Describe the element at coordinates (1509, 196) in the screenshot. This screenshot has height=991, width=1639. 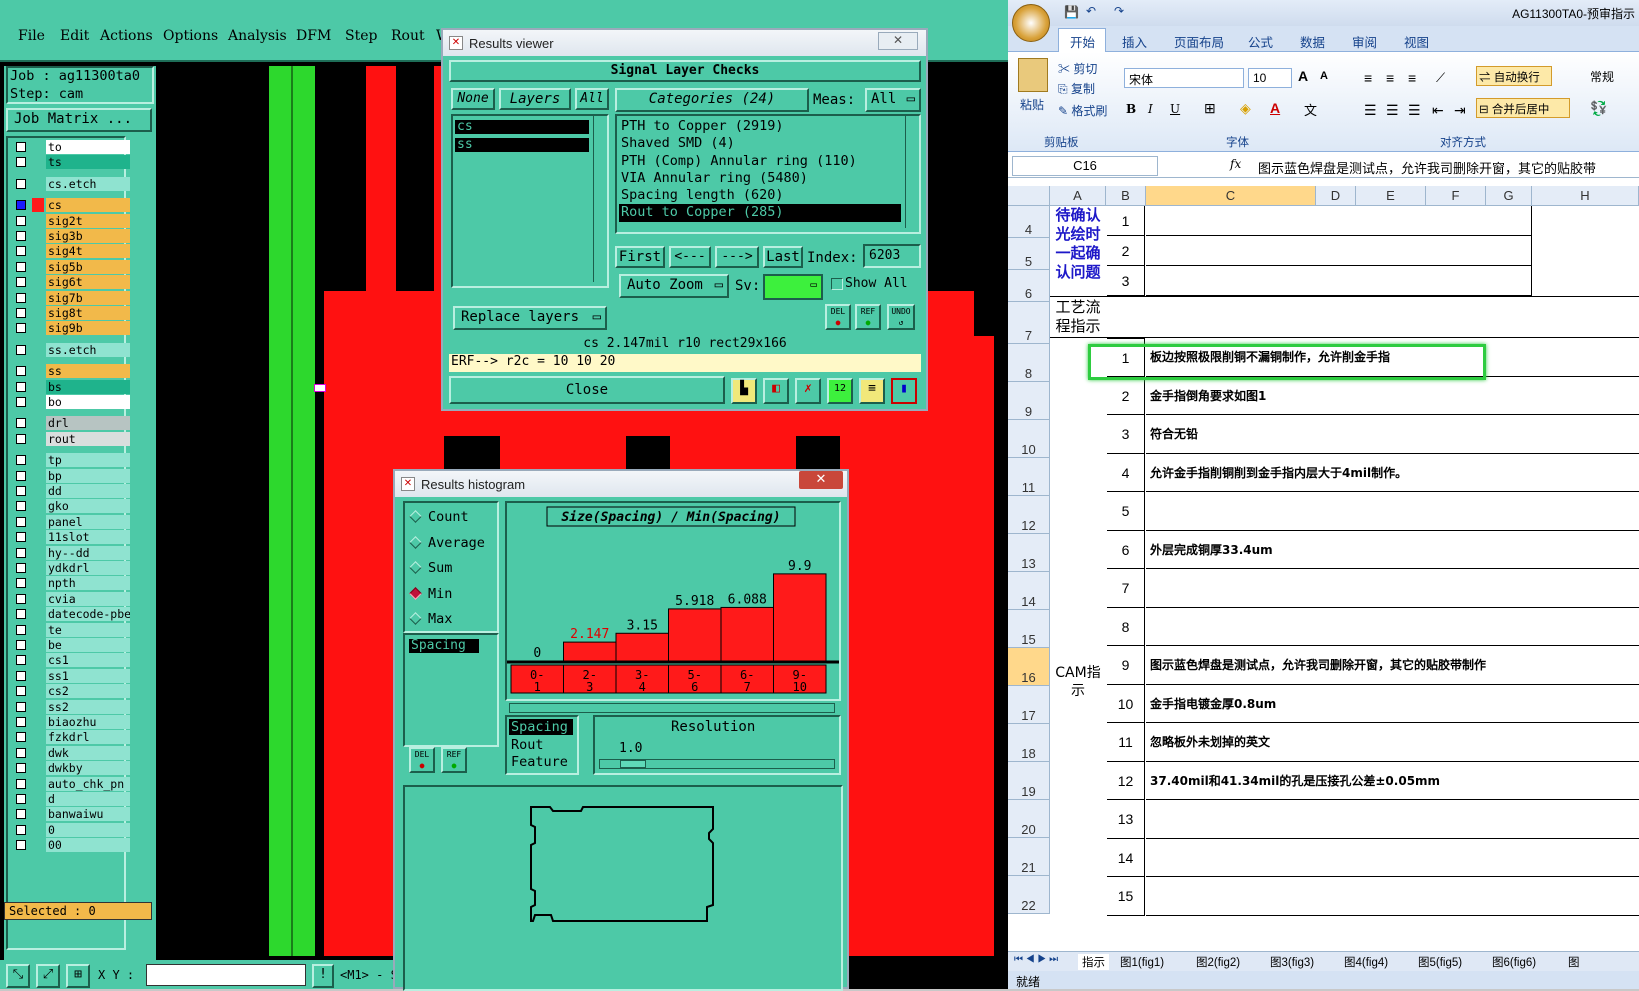
I see `col-g: G` at that location.